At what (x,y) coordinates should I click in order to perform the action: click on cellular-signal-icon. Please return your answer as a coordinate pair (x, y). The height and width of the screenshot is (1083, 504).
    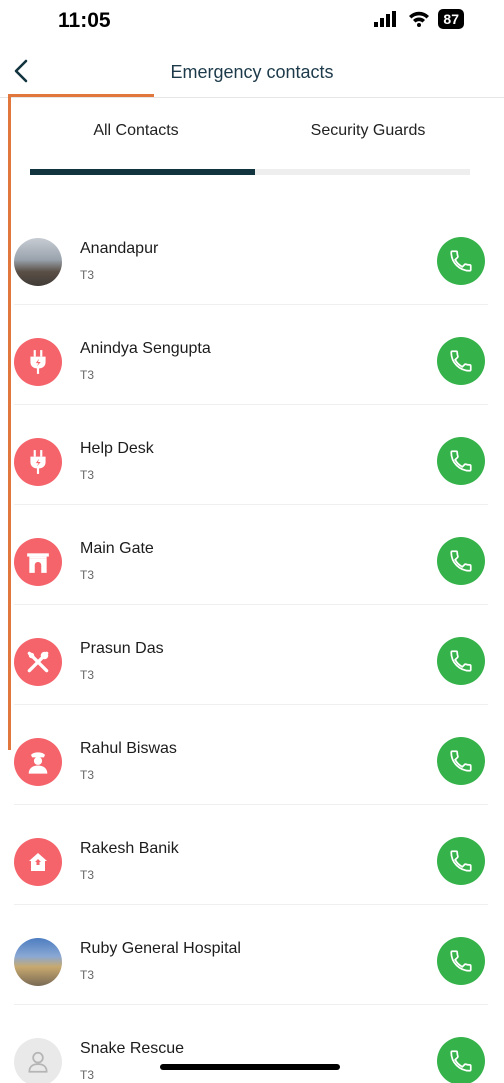
    Looking at the image, I should click on (385, 19).